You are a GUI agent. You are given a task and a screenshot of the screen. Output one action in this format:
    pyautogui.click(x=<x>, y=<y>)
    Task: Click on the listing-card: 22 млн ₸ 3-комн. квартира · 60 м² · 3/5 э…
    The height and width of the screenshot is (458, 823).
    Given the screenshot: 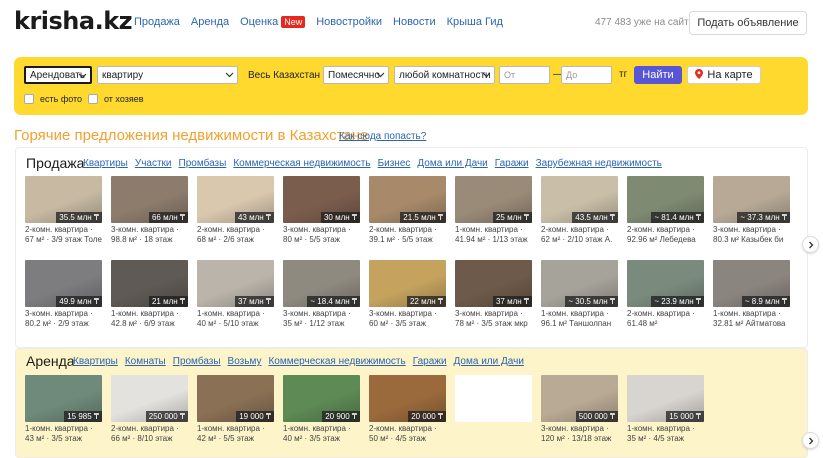 What is the action you would take?
    pyautogui.click(x=407, y=294)
    